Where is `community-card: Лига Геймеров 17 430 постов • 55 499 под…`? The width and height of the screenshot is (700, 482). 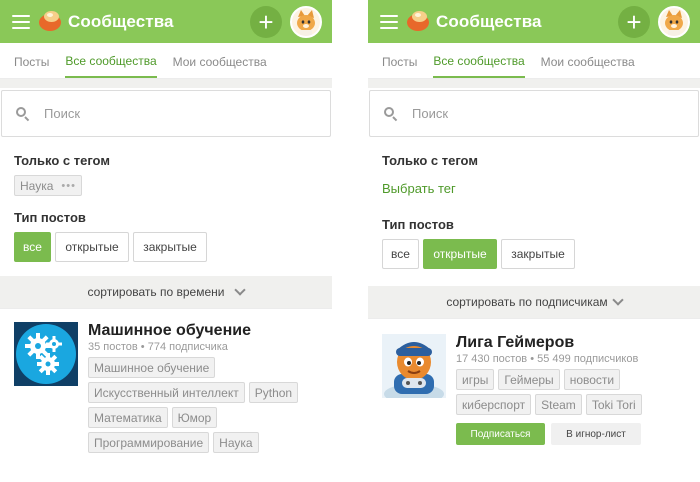
community-card: Лига Геймеров 17 430 постов • 55 499 под… is located at coordinates (534, 389).